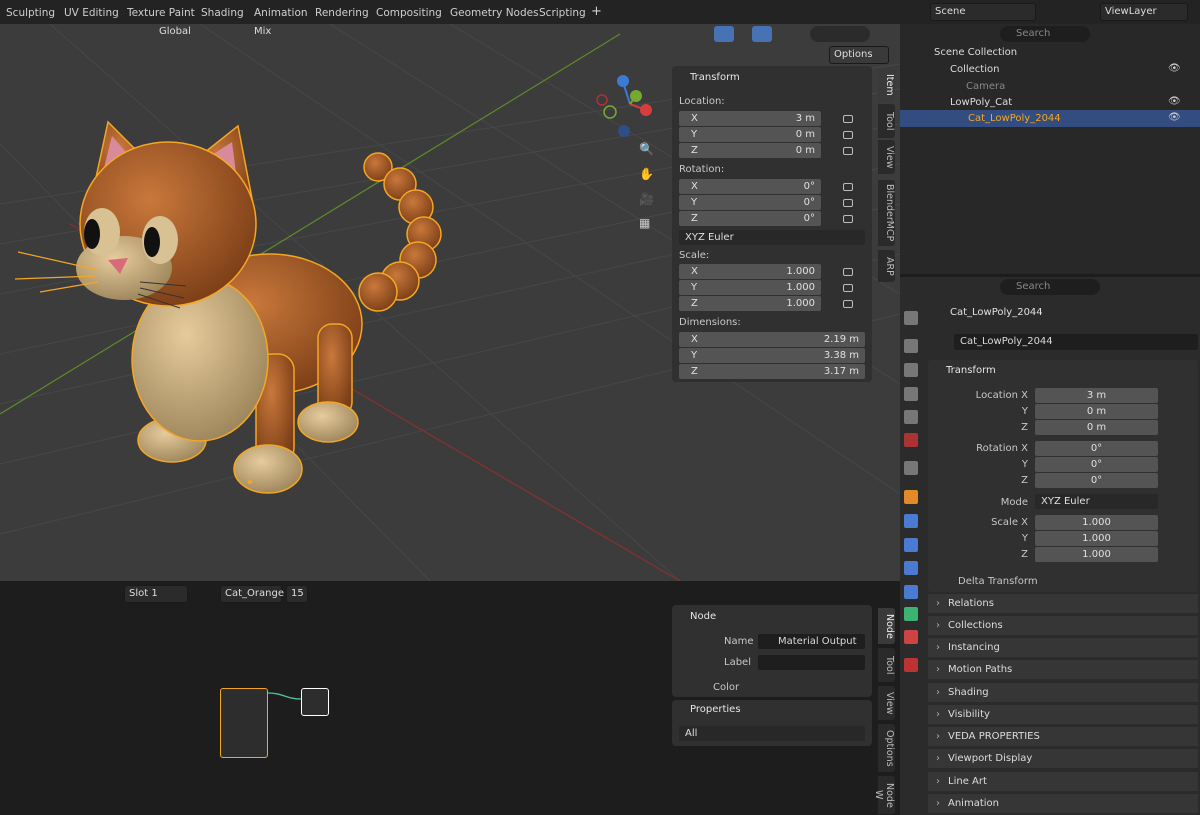 This screenshot has height=815, width=1200. I want to click on camera-view-icon: 🎥, so click(646, 199).